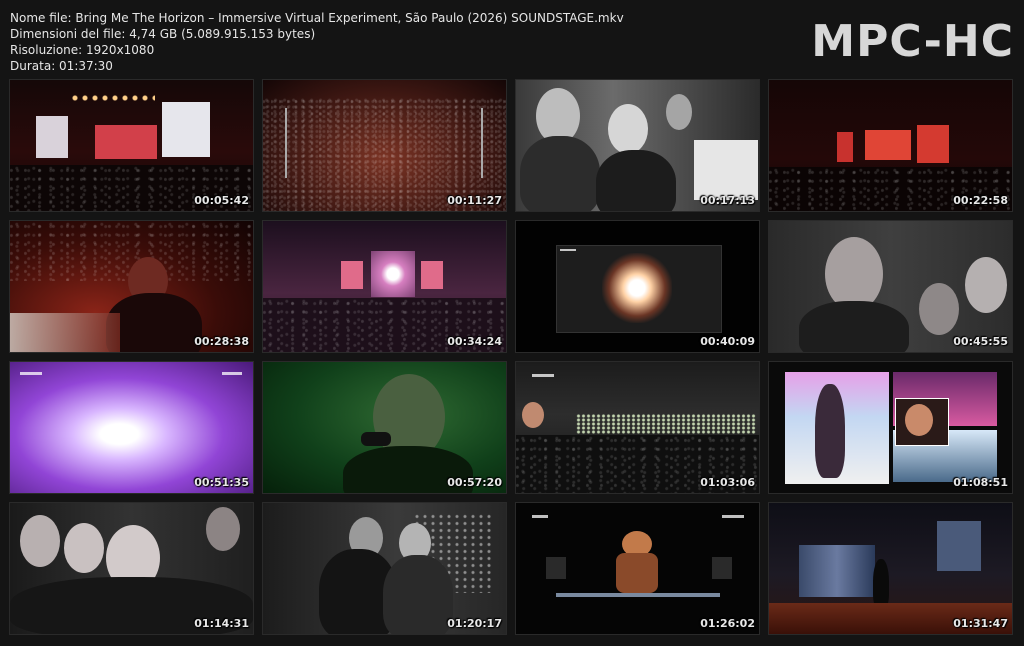 The height and width of the screenshot is (646, 1024). Describe the element at coordinates (474, 623) in the screenshot. I see `timestamp: 01:20:17` at that location.